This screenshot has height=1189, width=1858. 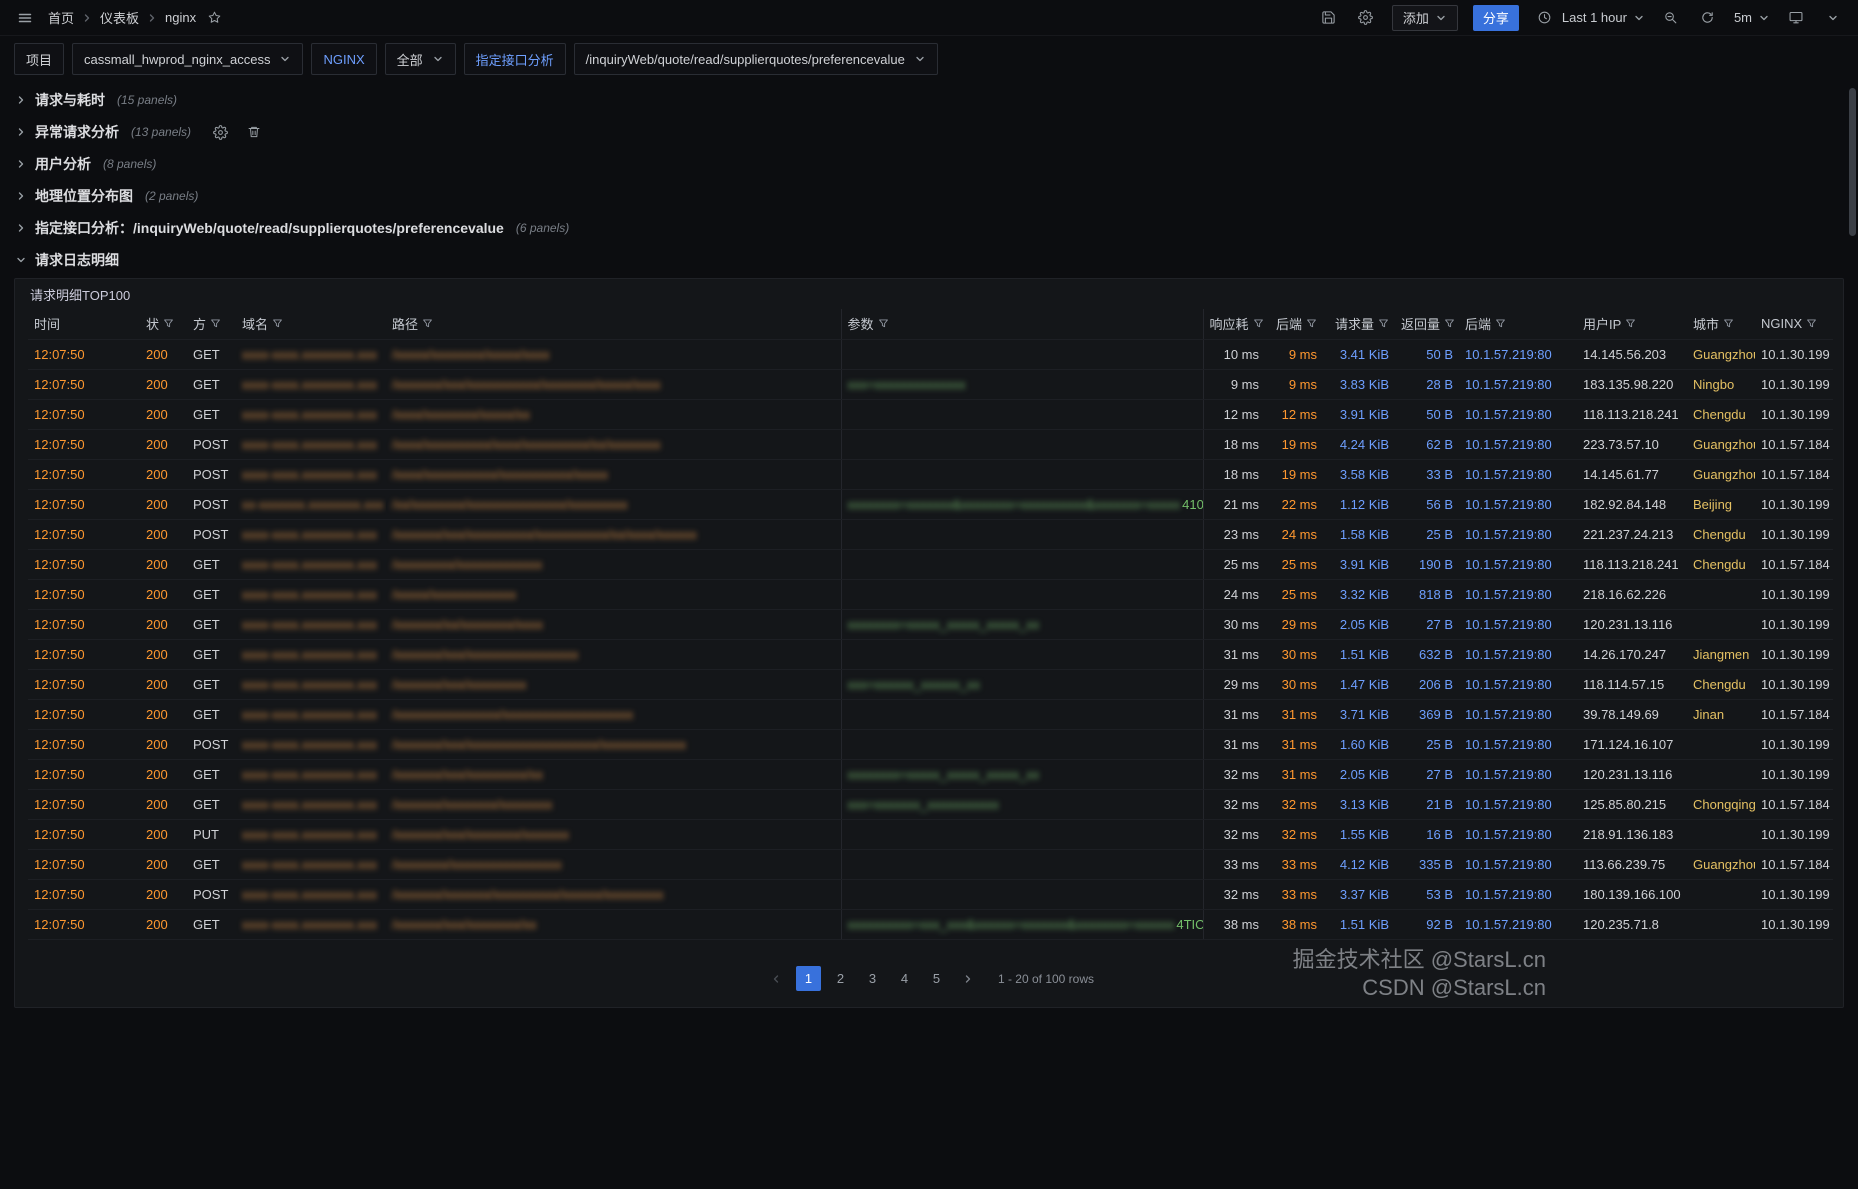 What do you see at coordinates (872, 978) in the screenshot?
I see `page-button: 3` at bounding box center [872, 978].